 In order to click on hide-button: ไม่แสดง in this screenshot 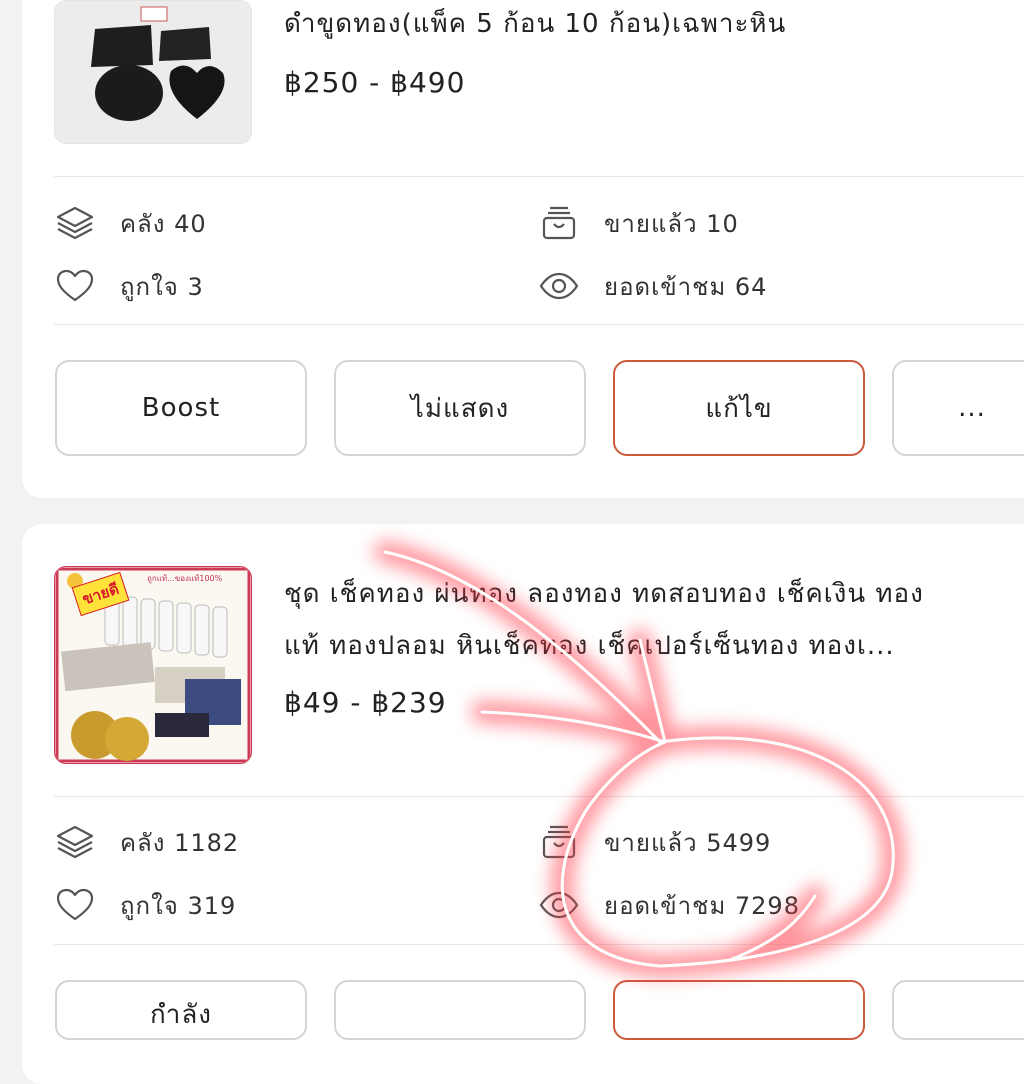, I will do `click(460, 408)`.